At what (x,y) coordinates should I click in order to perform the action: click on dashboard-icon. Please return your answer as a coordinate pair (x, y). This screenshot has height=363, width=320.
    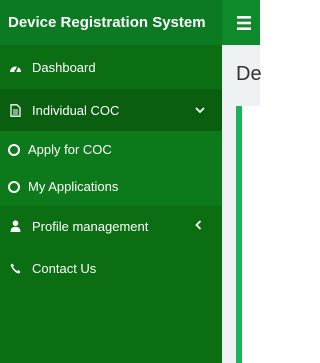
    Looking at the image, I should click on (15, 67).